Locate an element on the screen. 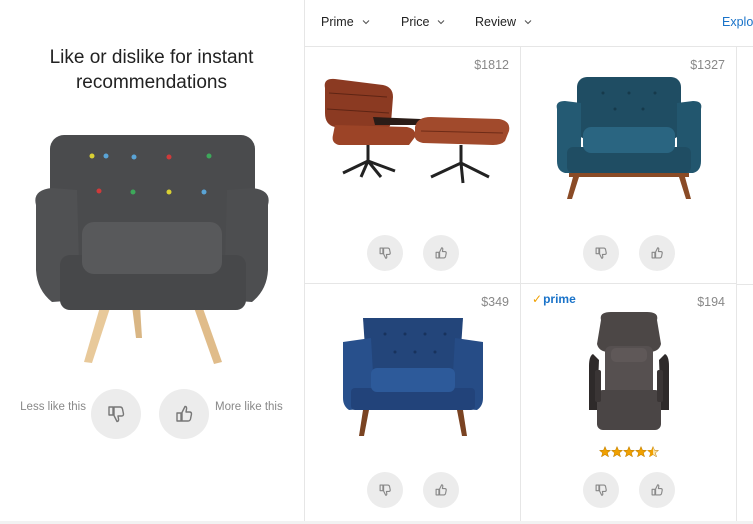  divider is located at coordinates (745, 284).